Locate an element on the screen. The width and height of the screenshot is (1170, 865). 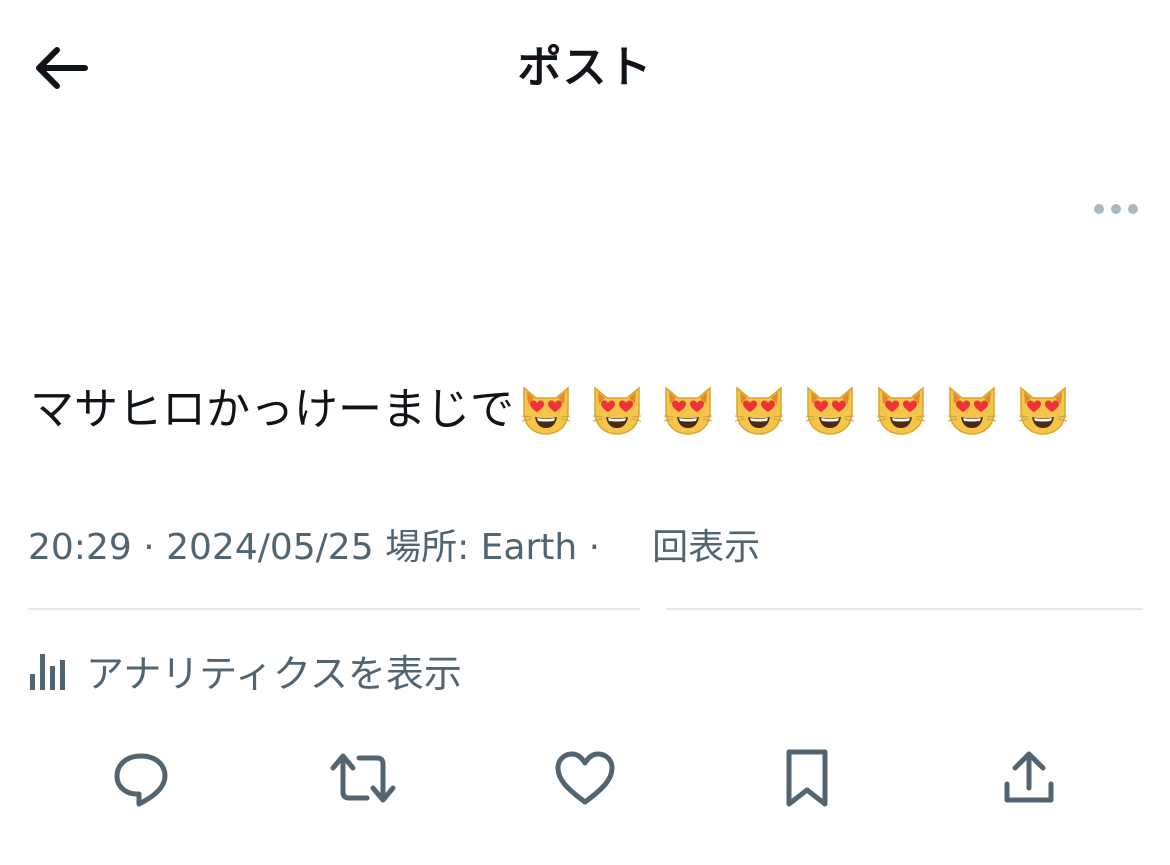
heart-icon is located at coordinates (585, 778).